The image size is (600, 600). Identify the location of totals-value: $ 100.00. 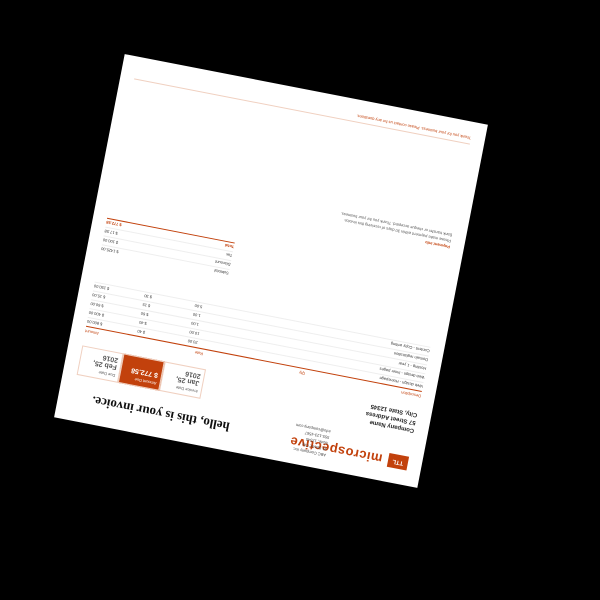
(110, 241).